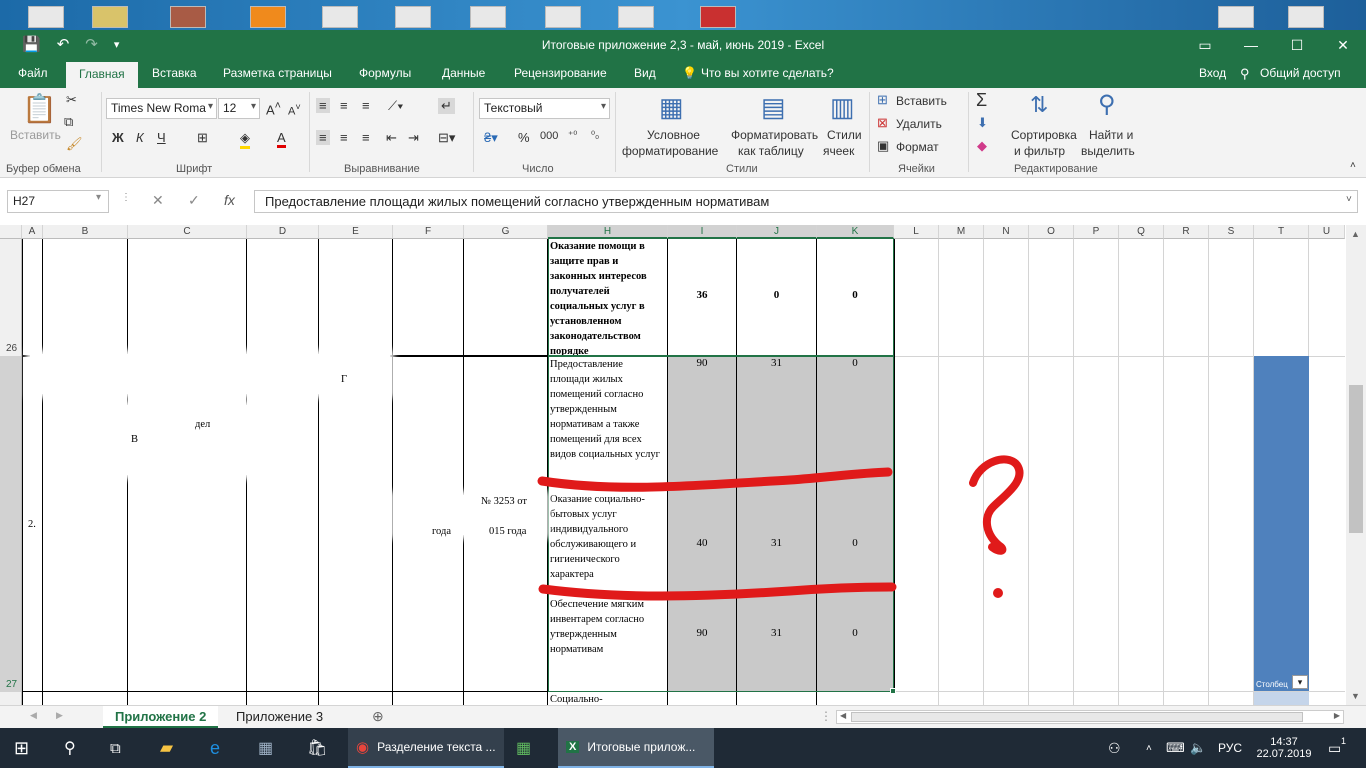 The image size is (1366, 768). I want to click on clock: 14:37 22.07.2019, so click(1284, 748).